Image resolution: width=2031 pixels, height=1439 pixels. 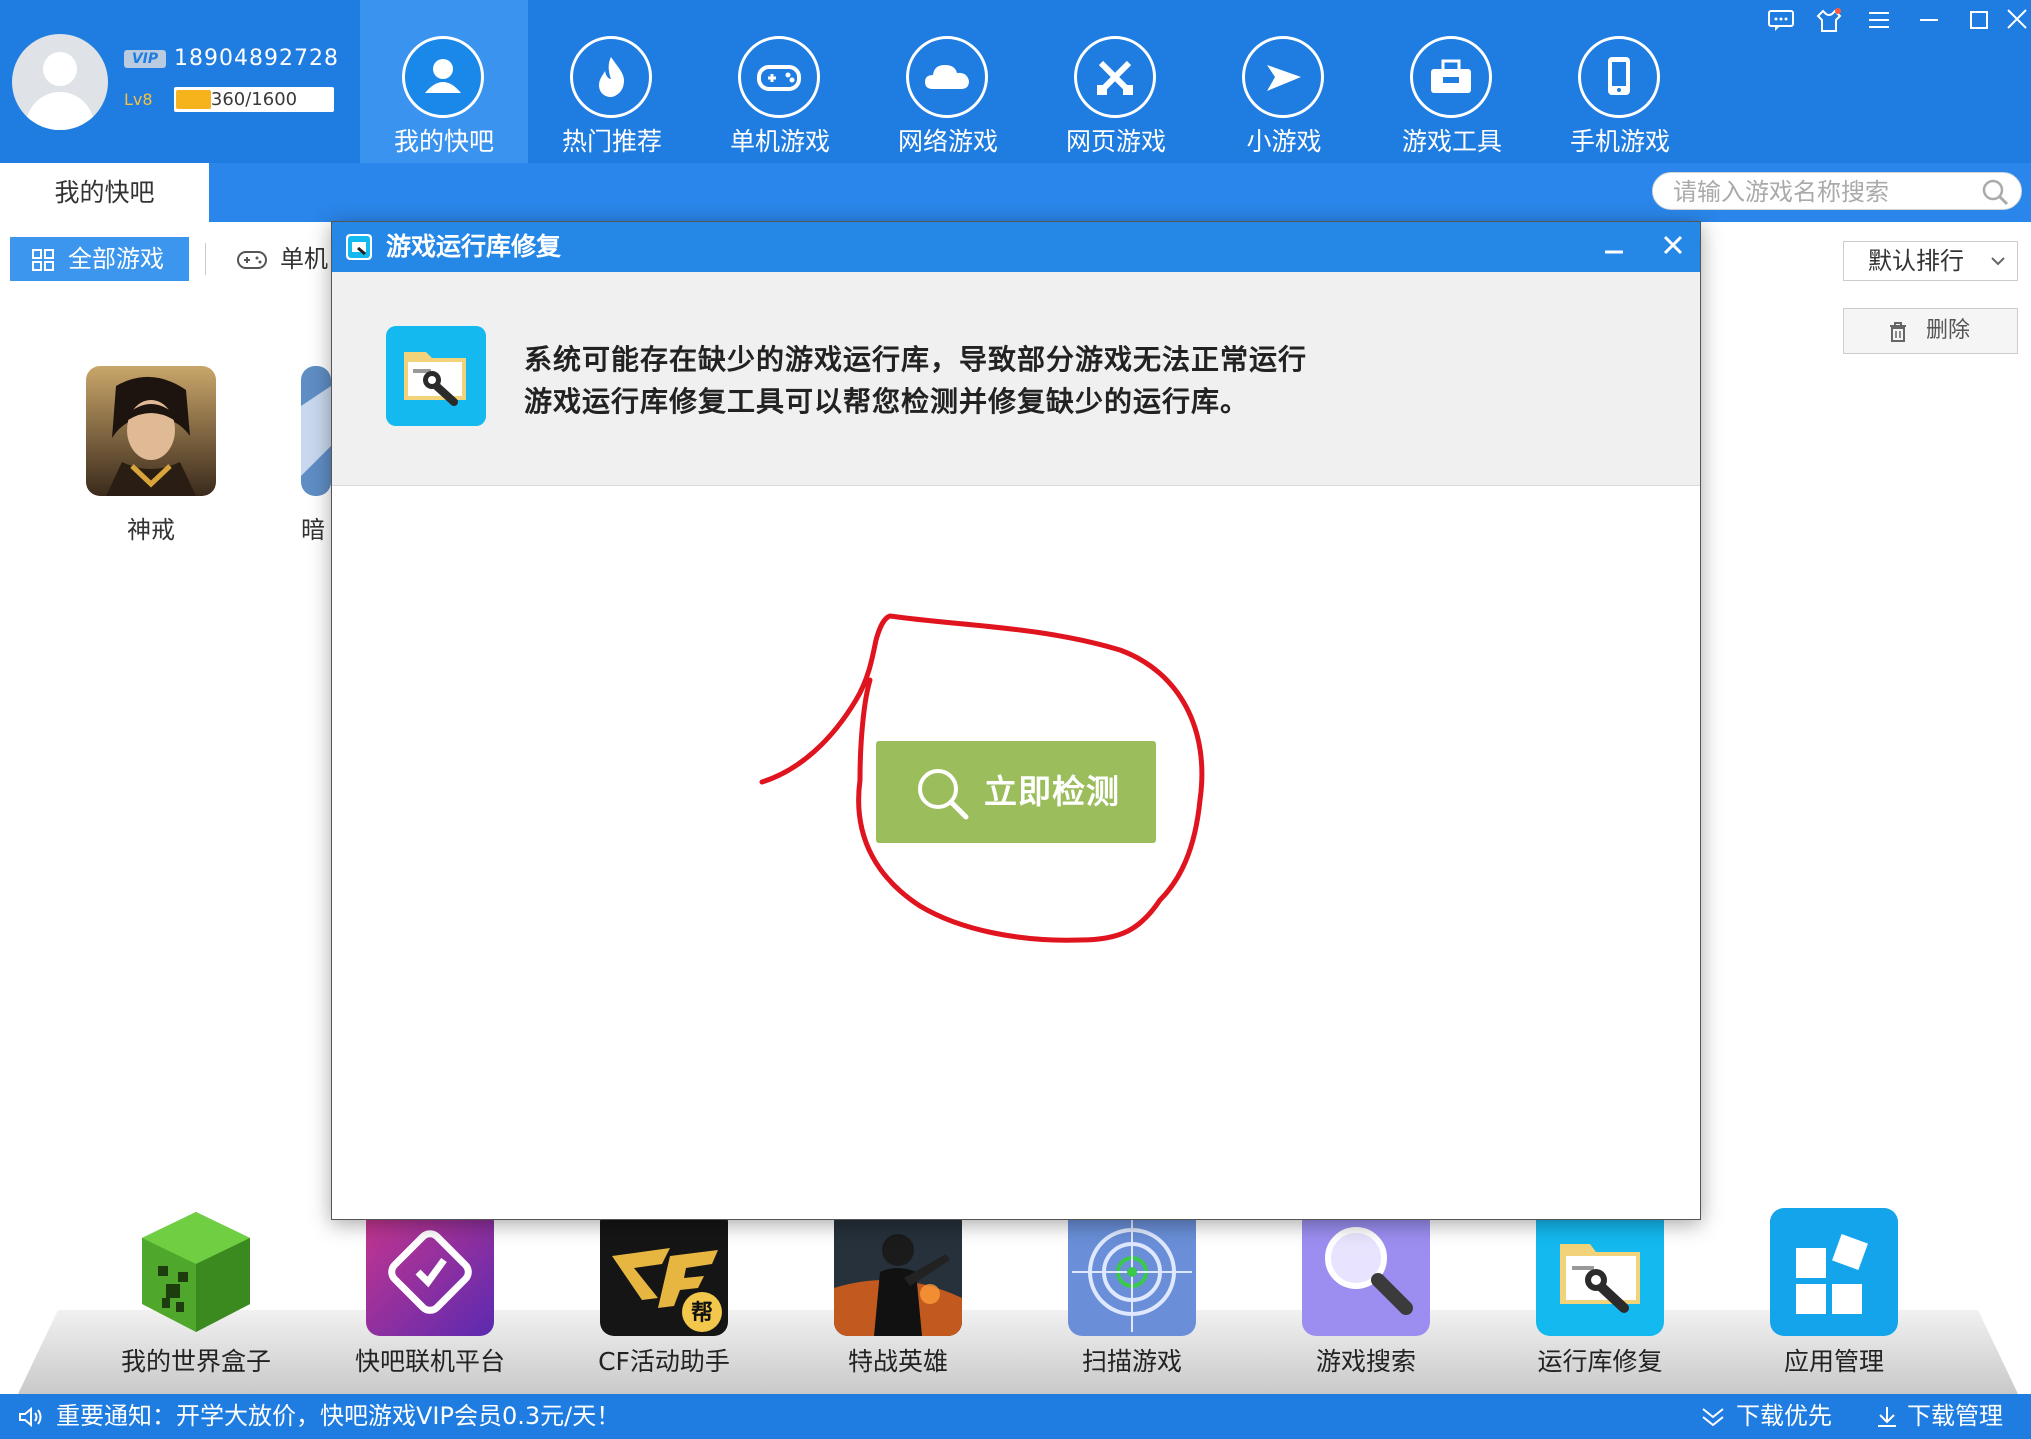 I want to click on dock-label: 运行库修复, so click(x=1600, y=1361).